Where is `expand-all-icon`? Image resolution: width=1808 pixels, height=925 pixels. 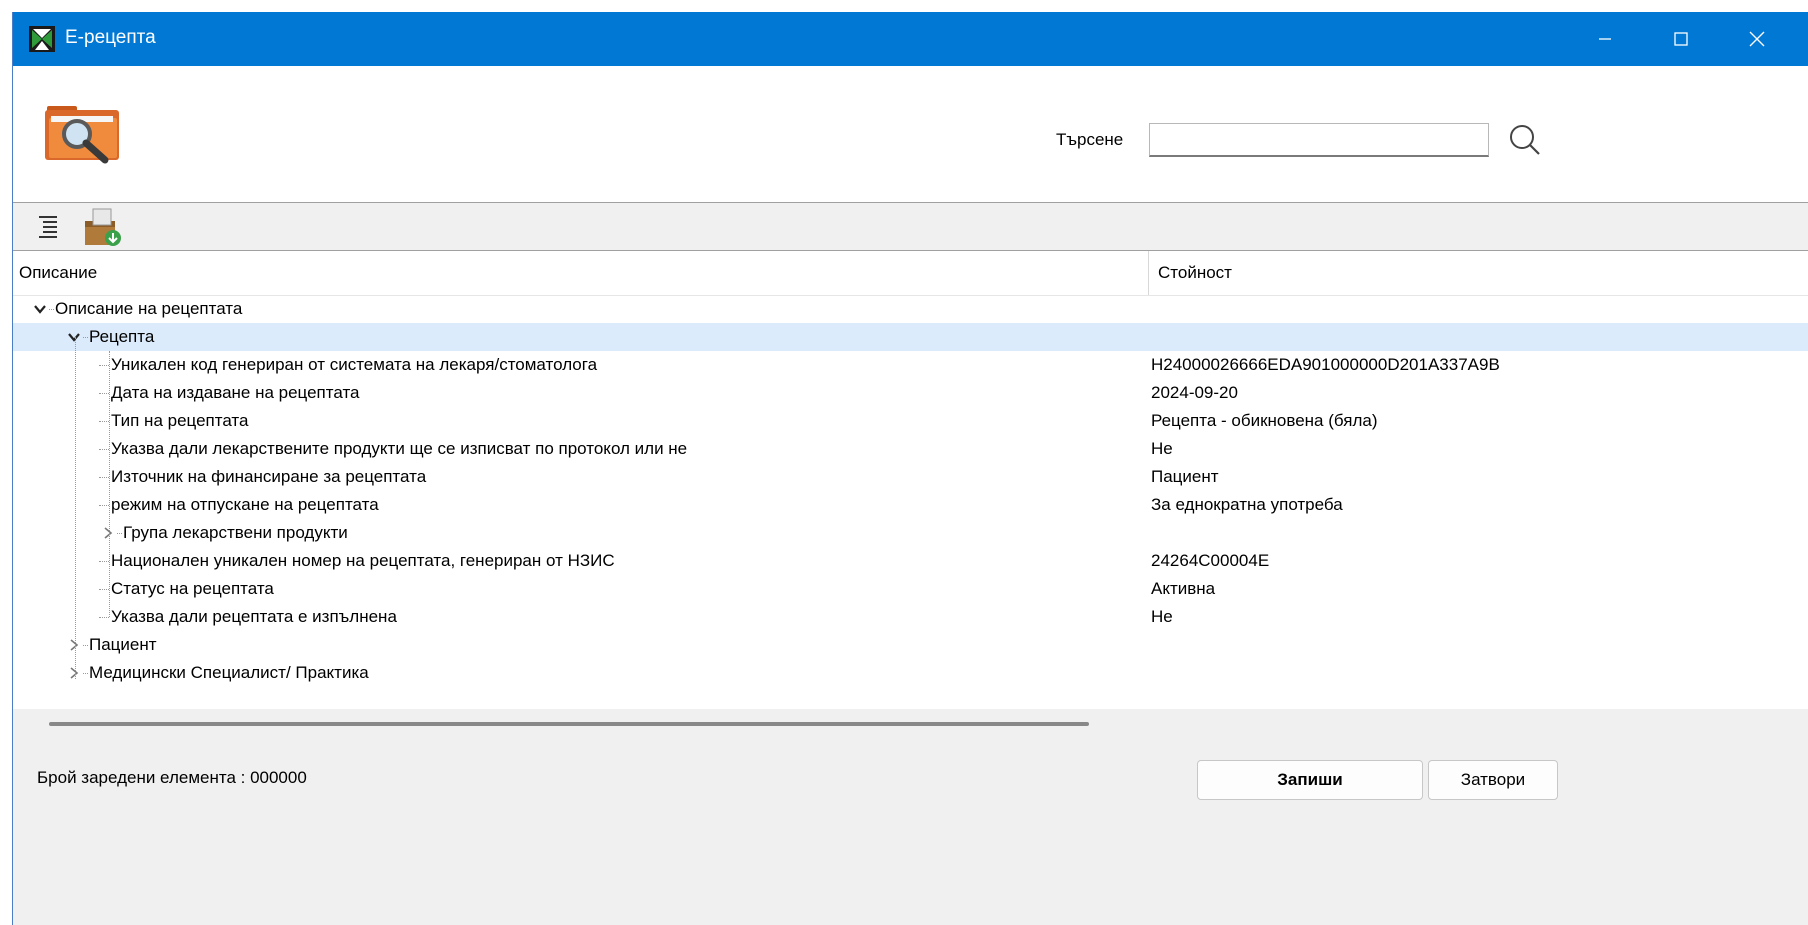 expand-all-icon is located at coordinates (48, 226).